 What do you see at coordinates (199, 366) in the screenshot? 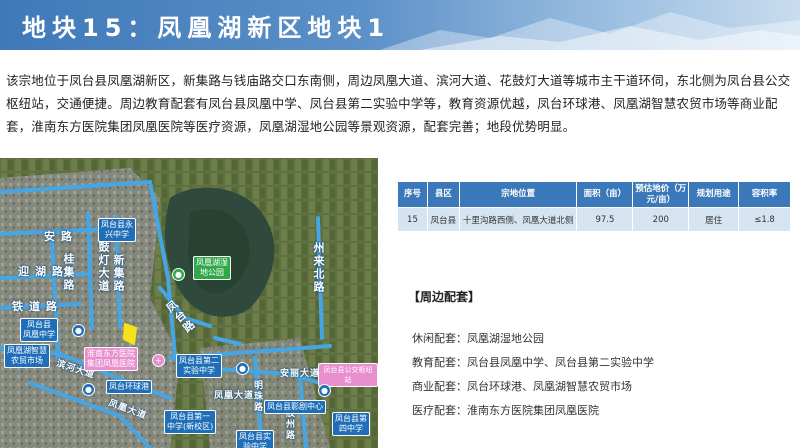
I see `poi-school: 凤台县第二 实验中学` at bounding box center [199, 366].